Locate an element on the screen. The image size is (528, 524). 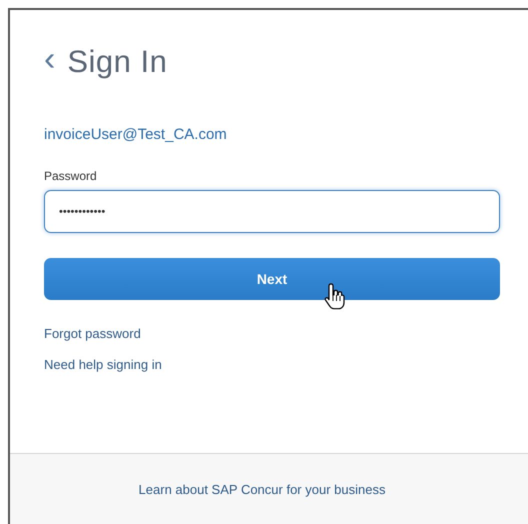
footer-link: Learn about SAP Concur for your business is located at coordinates (262, 489).